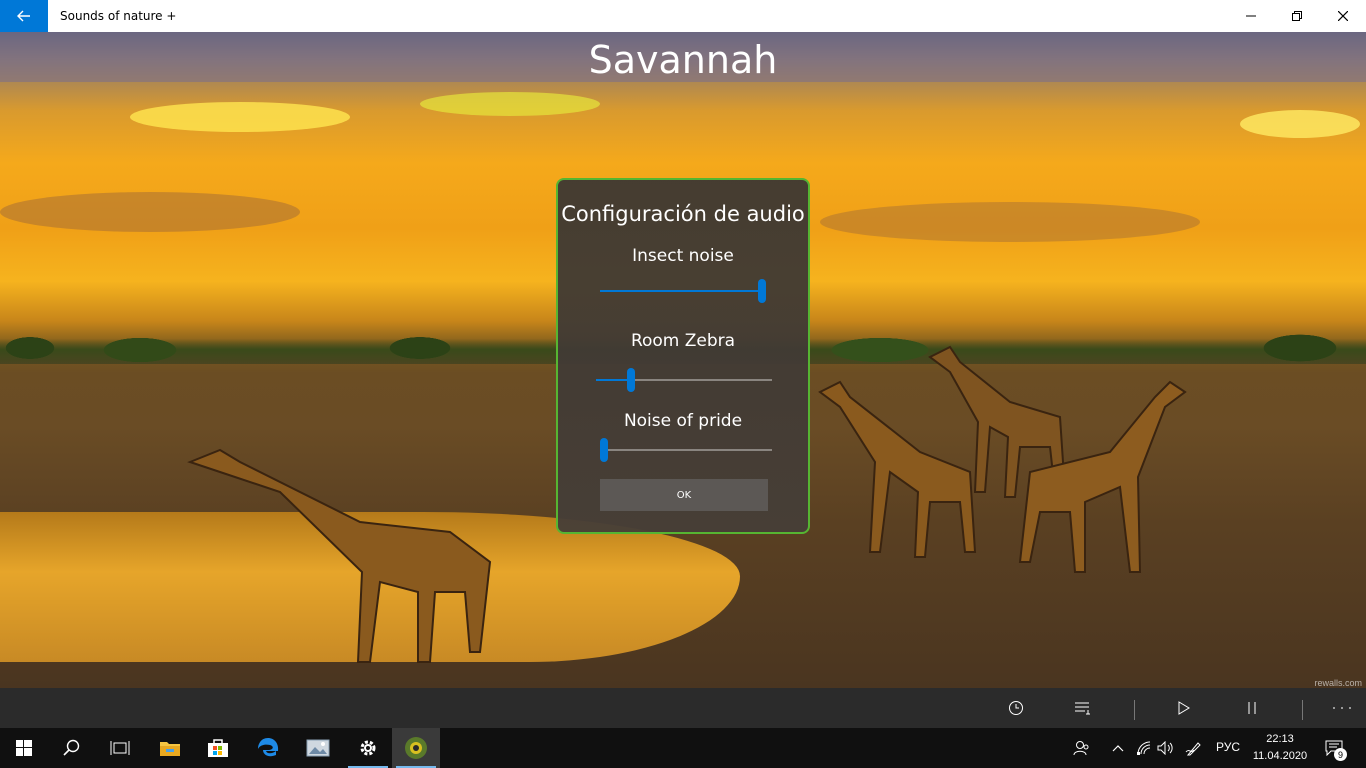  I want to click on ok-button: OK, so click(684, 495).